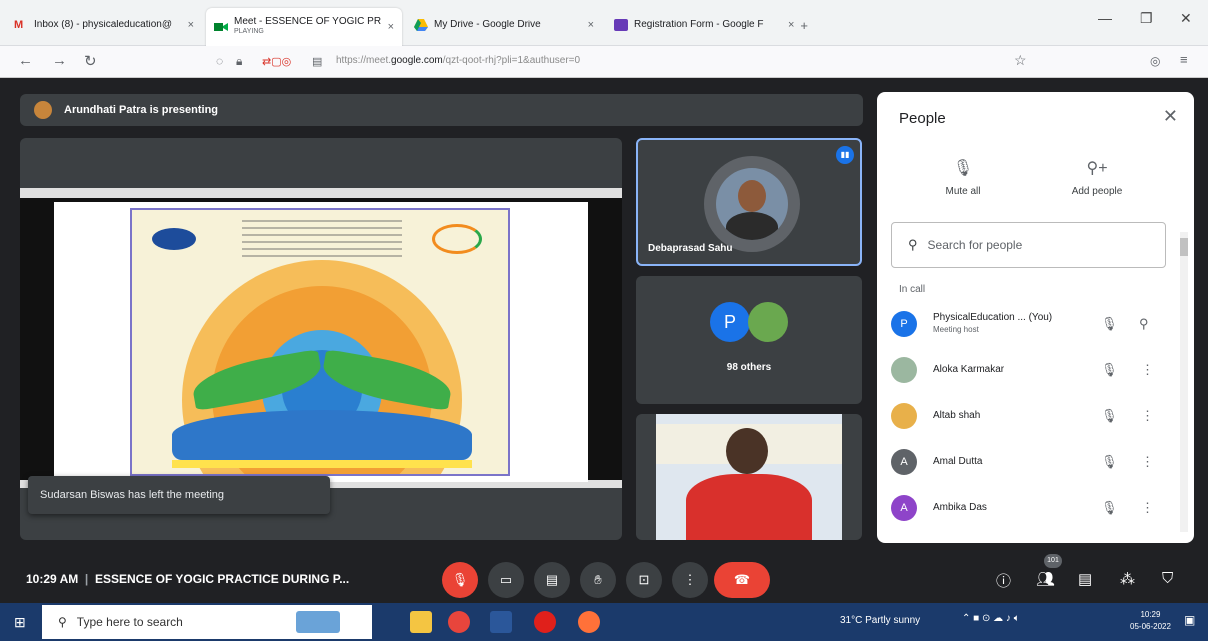 The image size is (1208, 641). I want to click on captions-icon: ▤, so click(552, 579).